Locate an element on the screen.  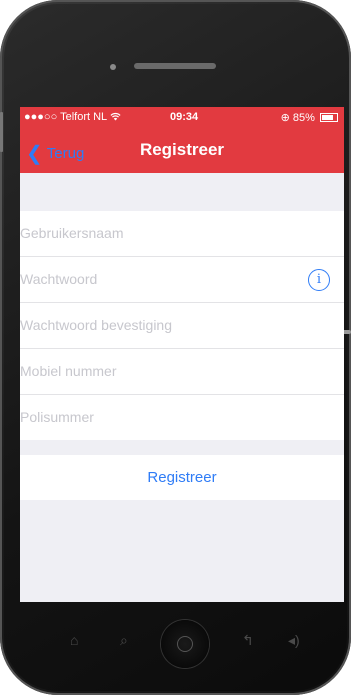
password-input is located at coordinates (160, 279).